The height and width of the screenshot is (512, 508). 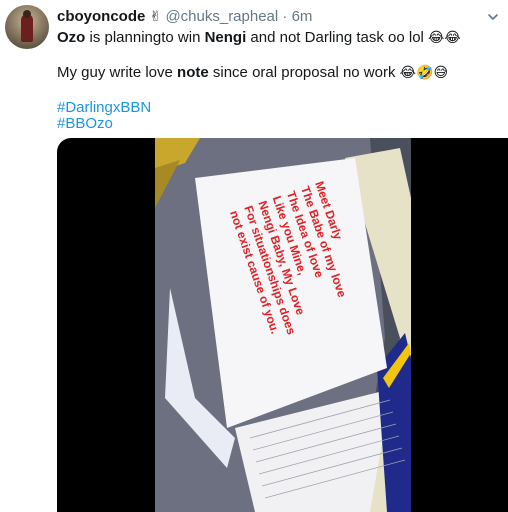 What do you see at coordinates (193, 72) in the screenshot?
I see `bold-note: note` at bounding box center [193, 72].